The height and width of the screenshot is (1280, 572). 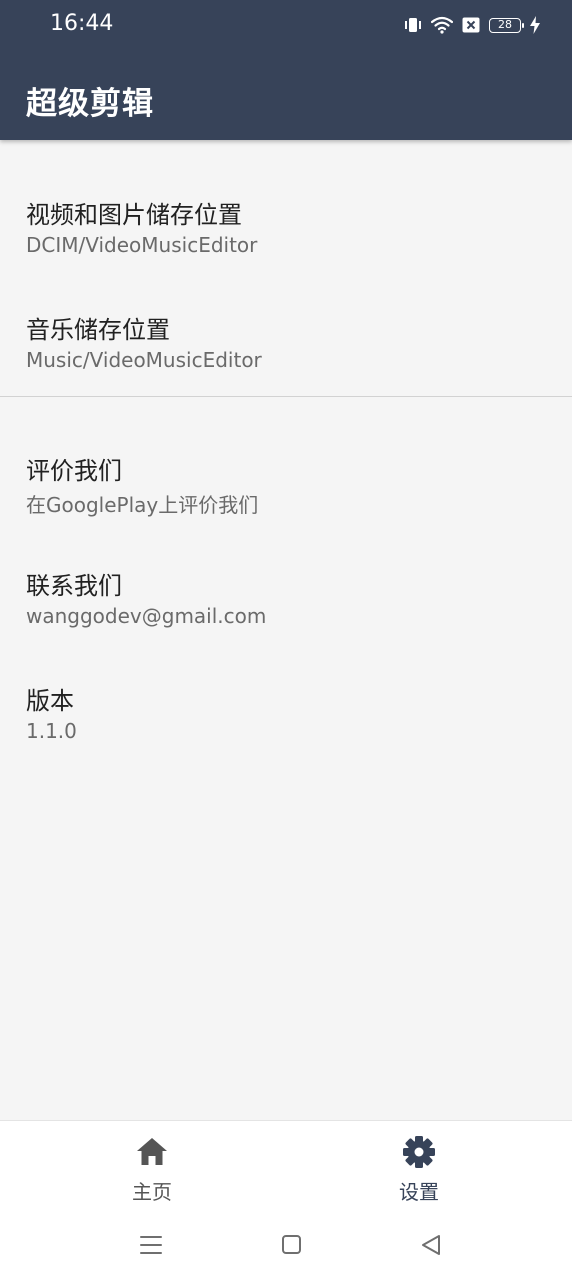 I want to click on home-icon, so click(x=152, y=1152).